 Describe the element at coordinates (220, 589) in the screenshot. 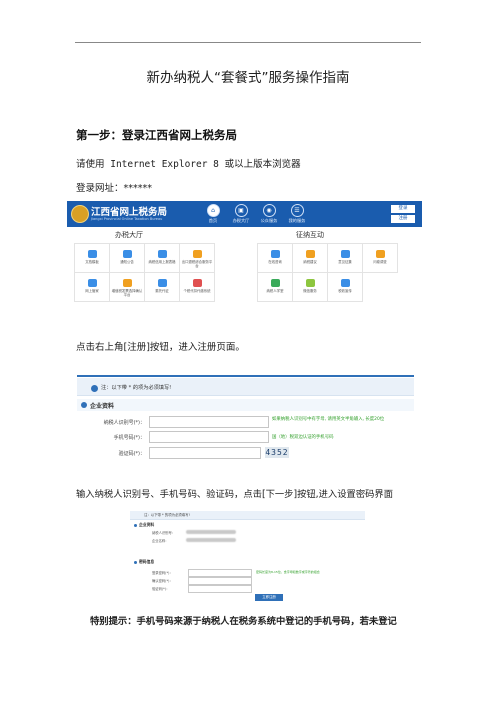

I see `pwd-captcha-input` at that location.